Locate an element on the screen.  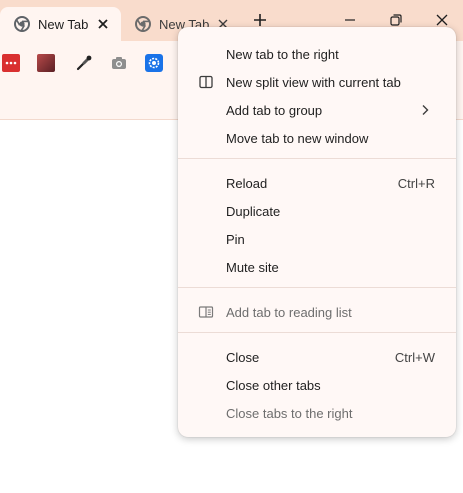
menu-item-close-tabs-right: Close tabs to the right is located at coordinates (317, 413).